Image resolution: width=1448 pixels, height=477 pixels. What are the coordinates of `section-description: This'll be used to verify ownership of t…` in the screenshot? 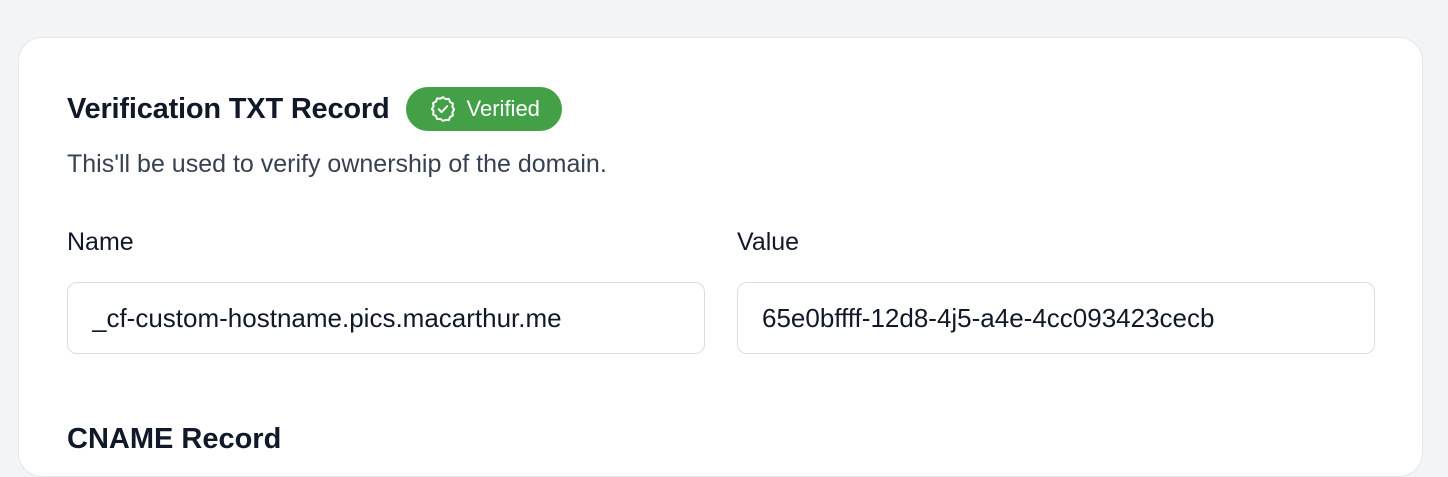 It's located at (337, 164).